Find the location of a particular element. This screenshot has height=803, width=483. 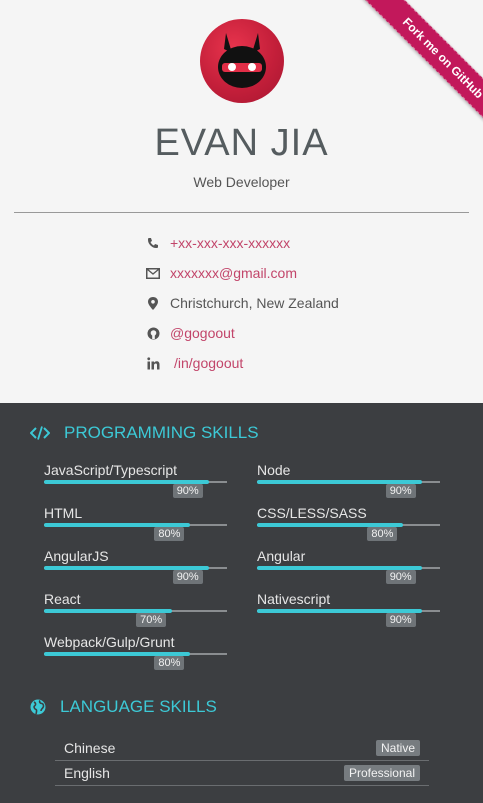

contact-github: @gogoout is located at coordinates (295, 333).